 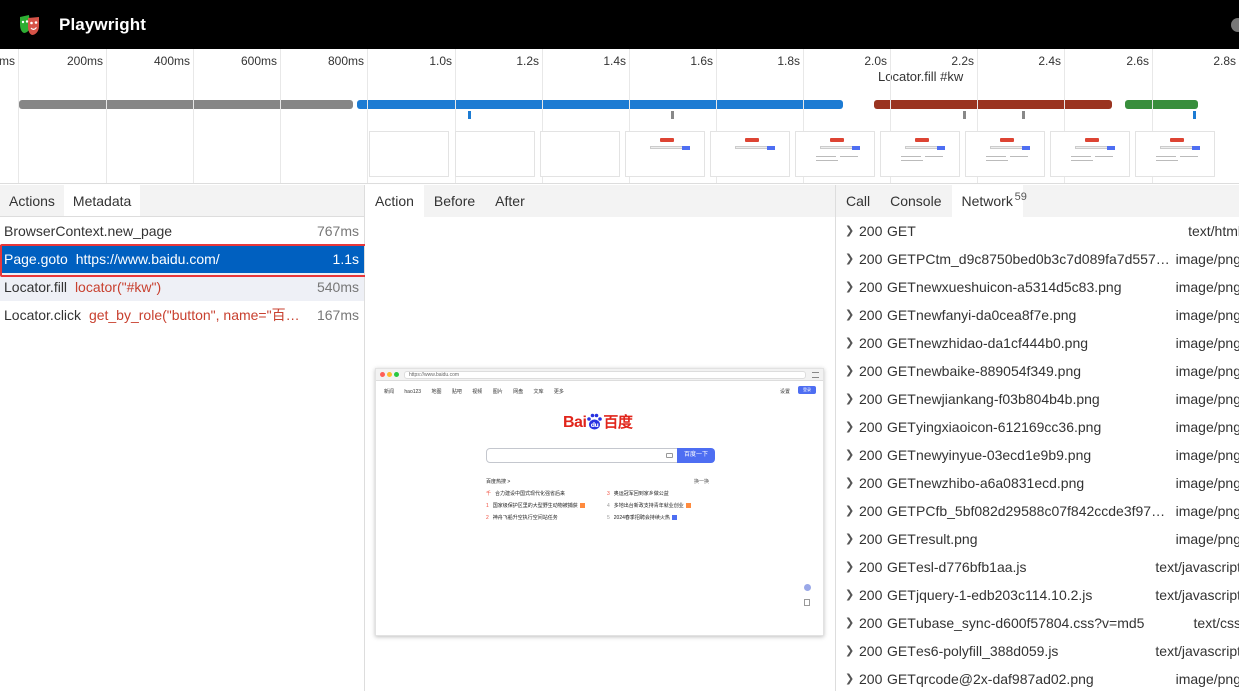 I want to click on network-row: ❯ 200 GET newfanyi-da0cea8f7e.png image/png, so click(x=1037, y=315).